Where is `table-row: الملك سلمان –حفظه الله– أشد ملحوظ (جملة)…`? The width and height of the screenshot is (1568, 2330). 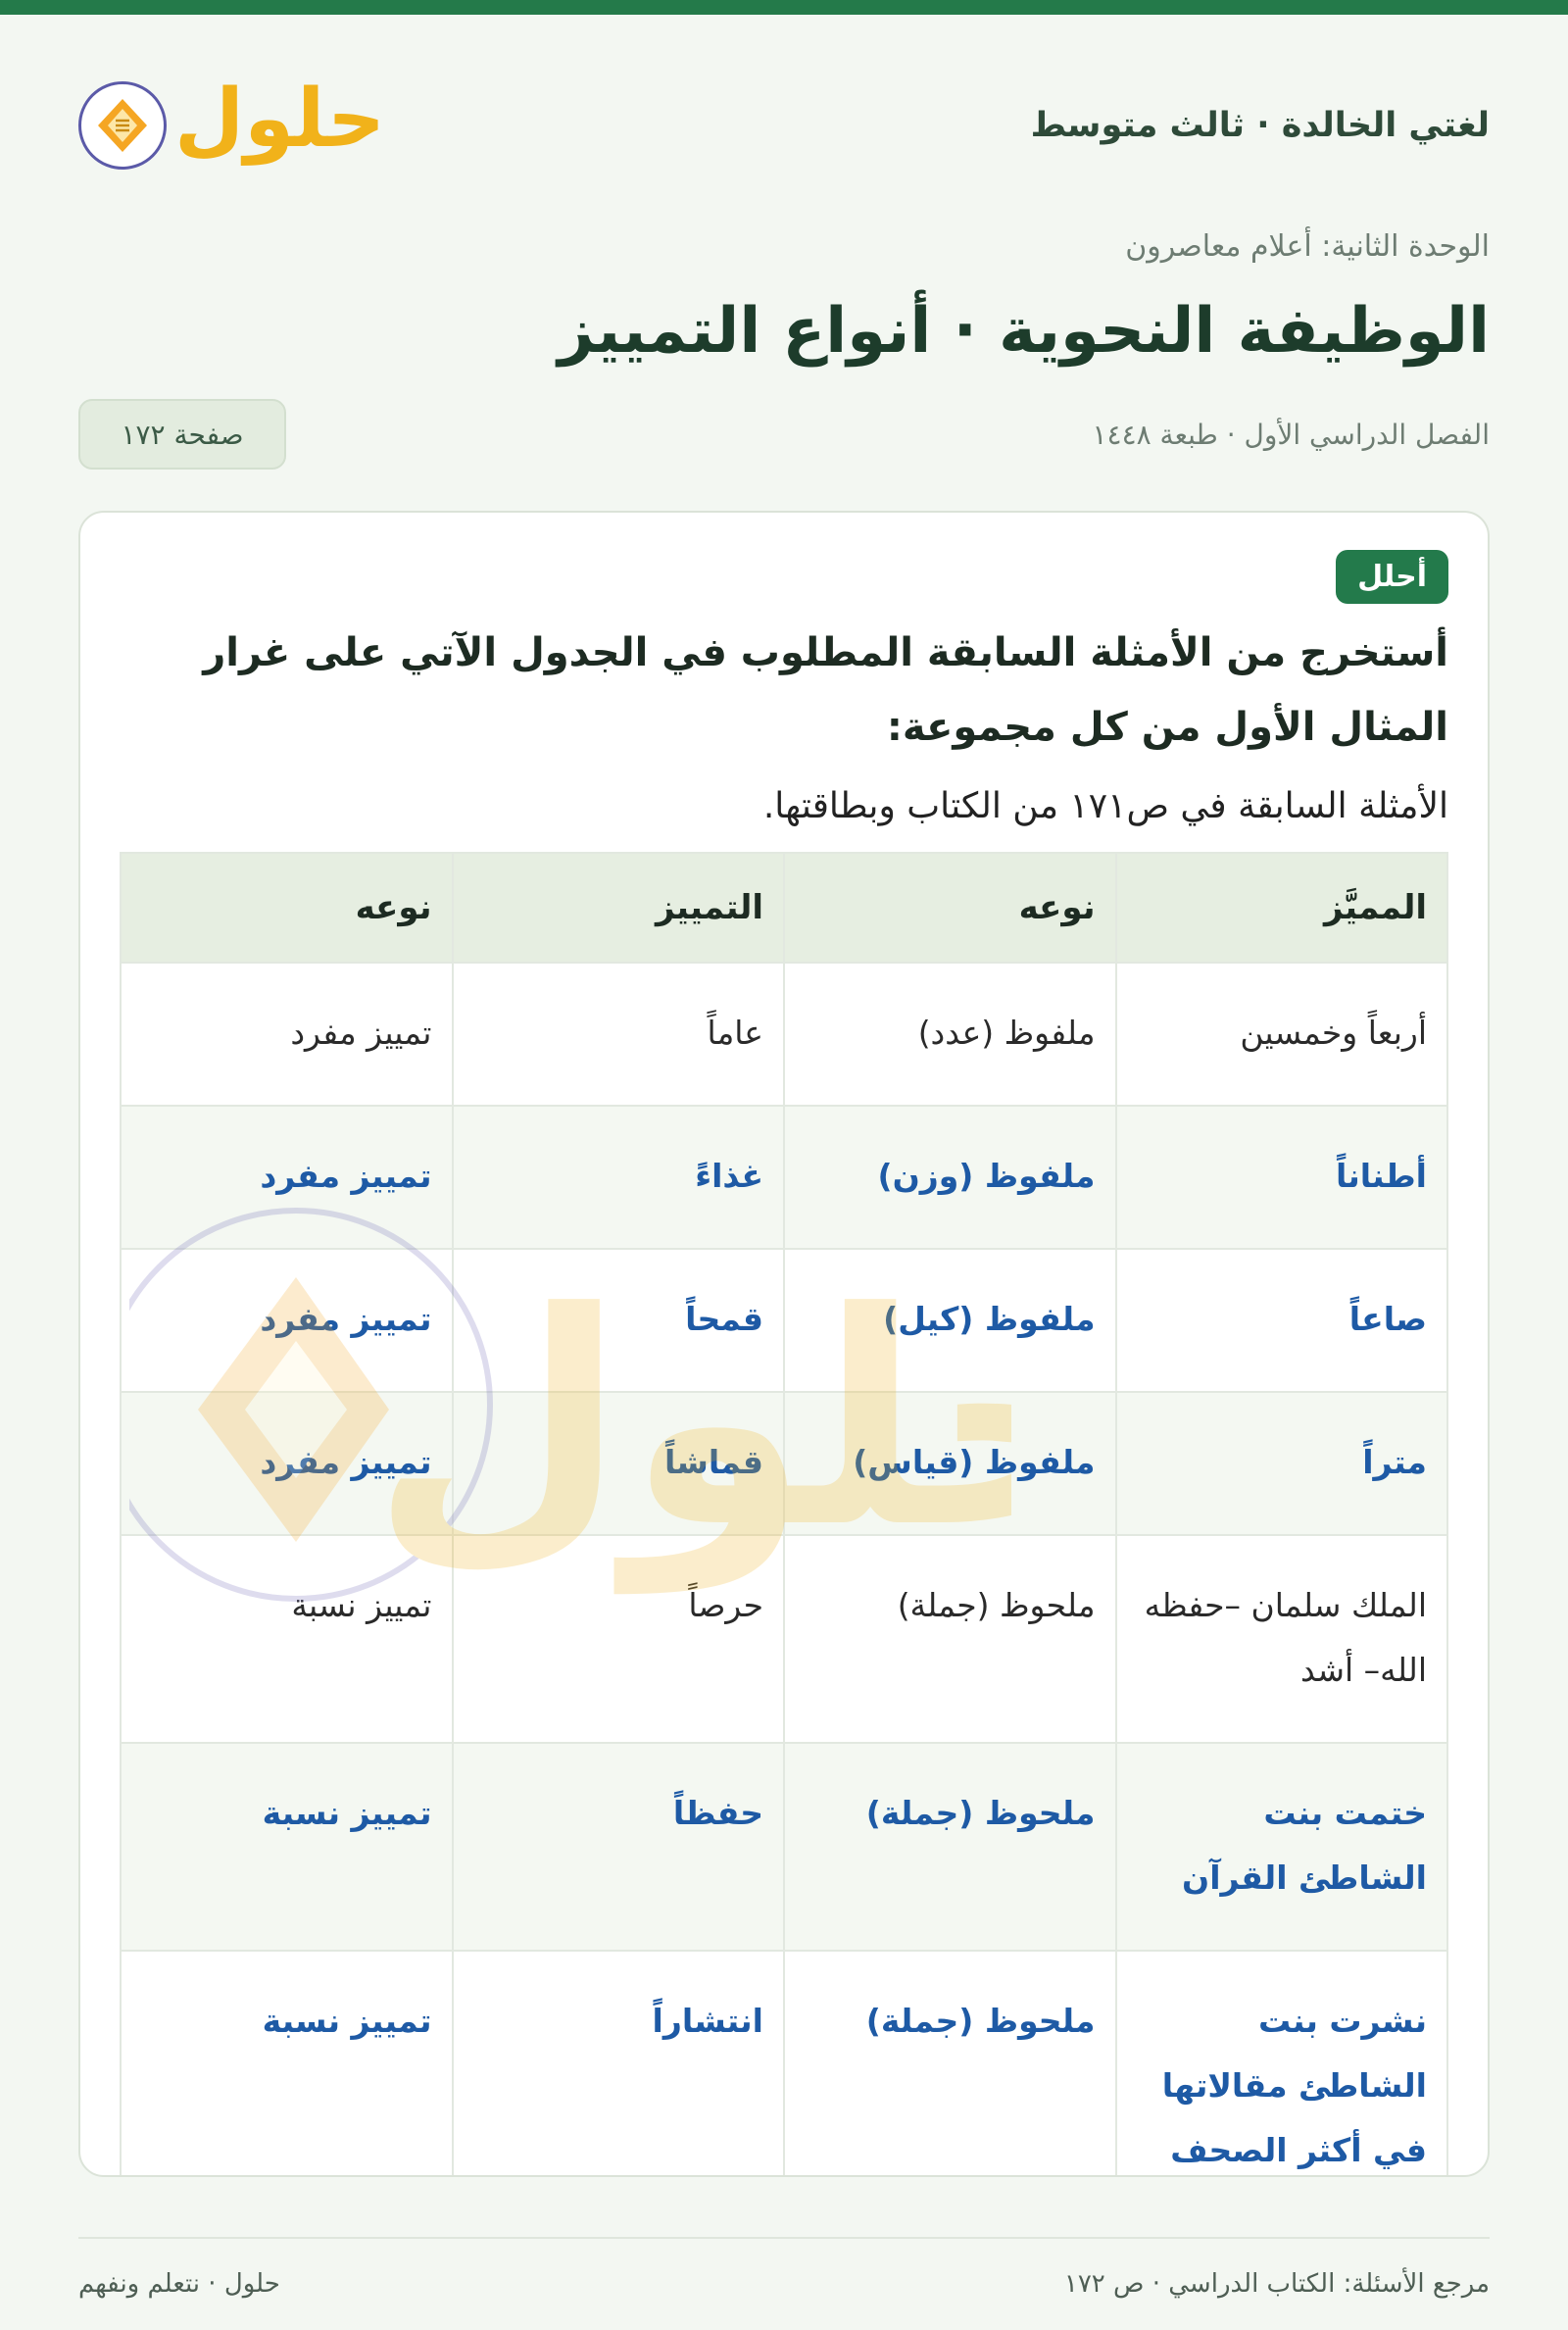
table-row: الملك سلمان –حفظه الله– أشد ملحوظ (جملة)… is located at coordinates (784, 1639).